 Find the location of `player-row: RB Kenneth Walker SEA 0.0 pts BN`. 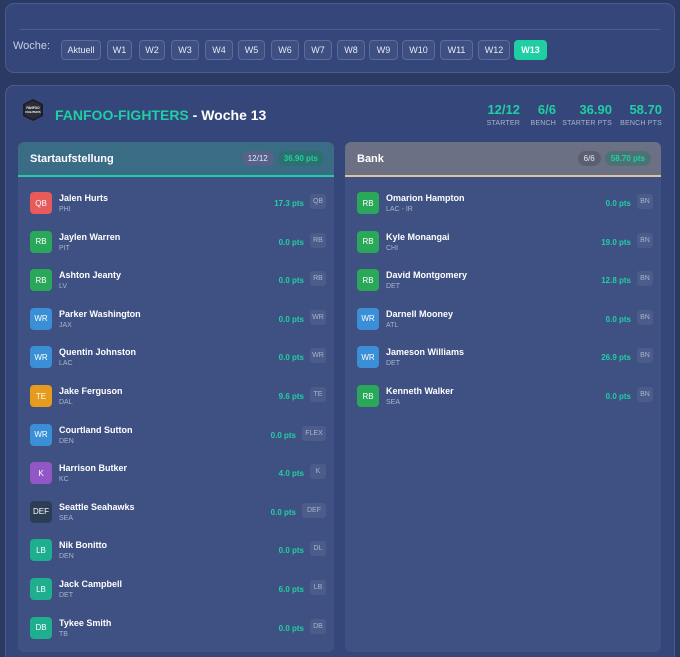

player-row: RB Kenneth Walker SEA 0.0 pts BN is located at coordinates (503, 402).